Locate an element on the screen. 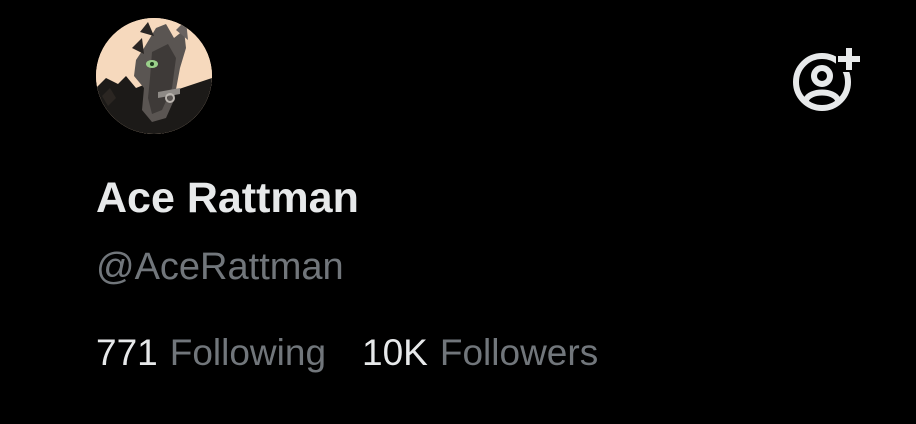 This screenshot has width=916, height=424. following-link: 771 Following is located at coordinates (211, 353).